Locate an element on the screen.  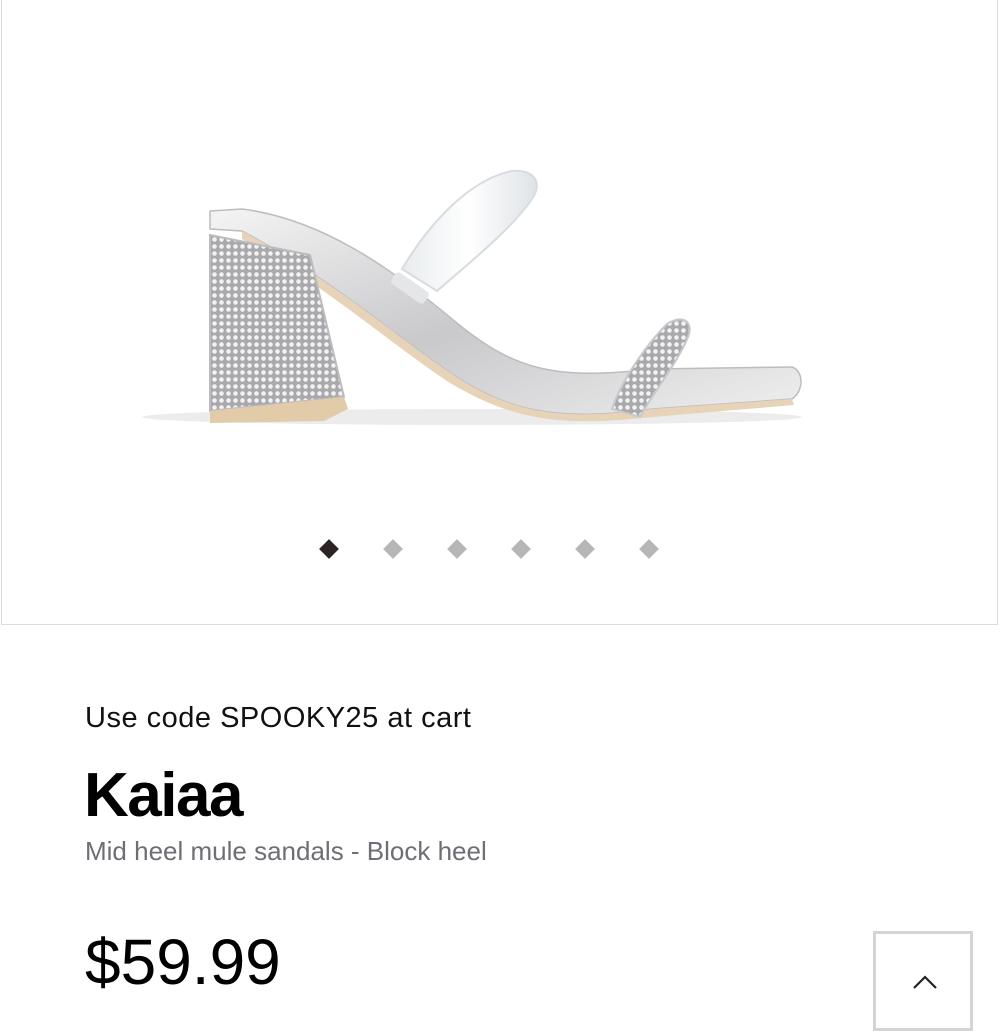
scroll-to-top-button is located at coordinates (923, 981).